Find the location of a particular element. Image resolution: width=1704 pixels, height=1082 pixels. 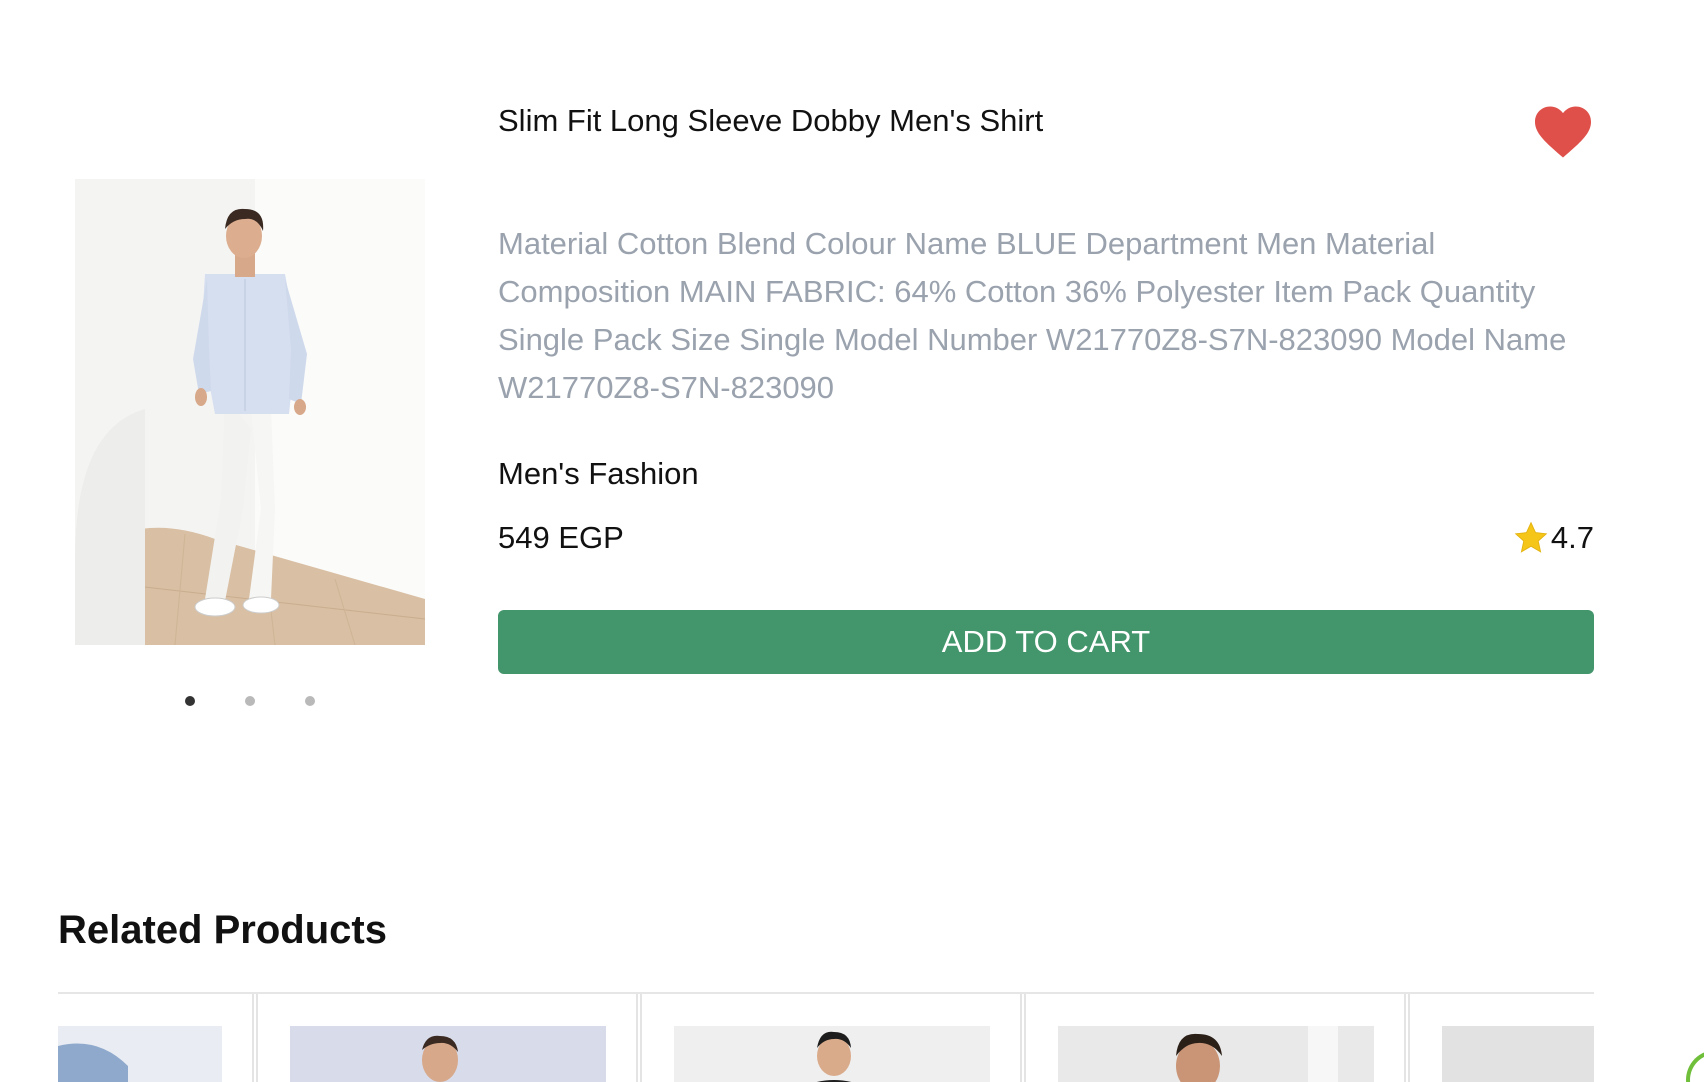

heart-icon is located at coordinates (1563, 132).